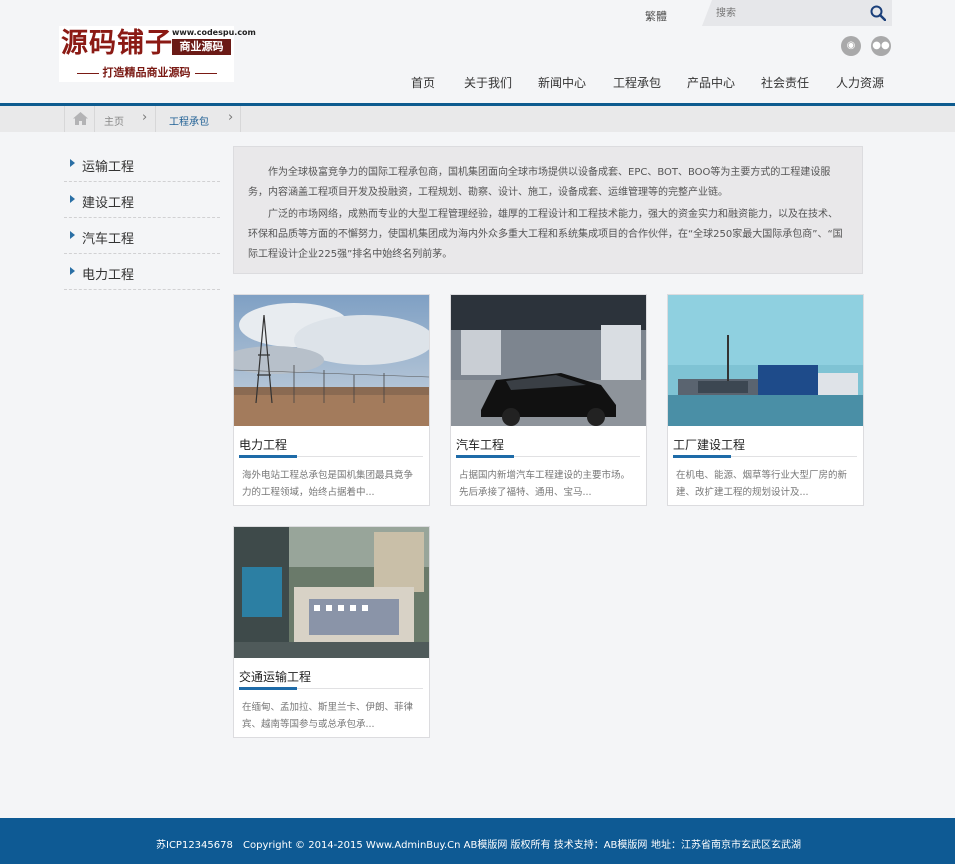 Image resolution: width=955 pixels, height=864 pixels. What do you see at coordinates (146, 72) in the screenshot?
I see `logo-slogan: 打造精品商业源码` at bounding box center [146, 72].